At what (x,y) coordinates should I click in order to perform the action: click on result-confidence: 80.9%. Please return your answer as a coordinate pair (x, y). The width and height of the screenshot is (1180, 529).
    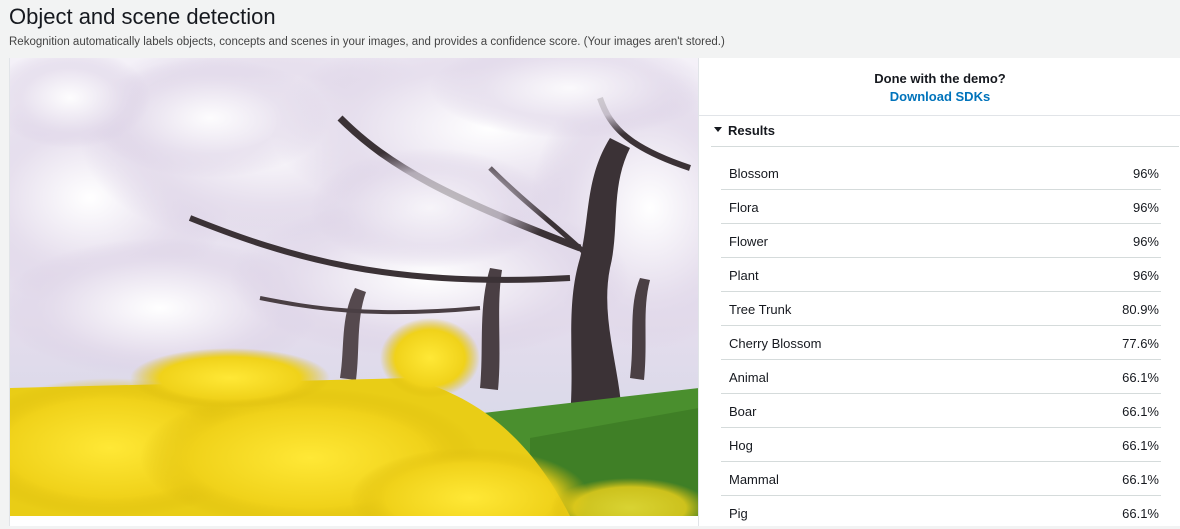
    Looking at the image, I should click on (1140, 309).